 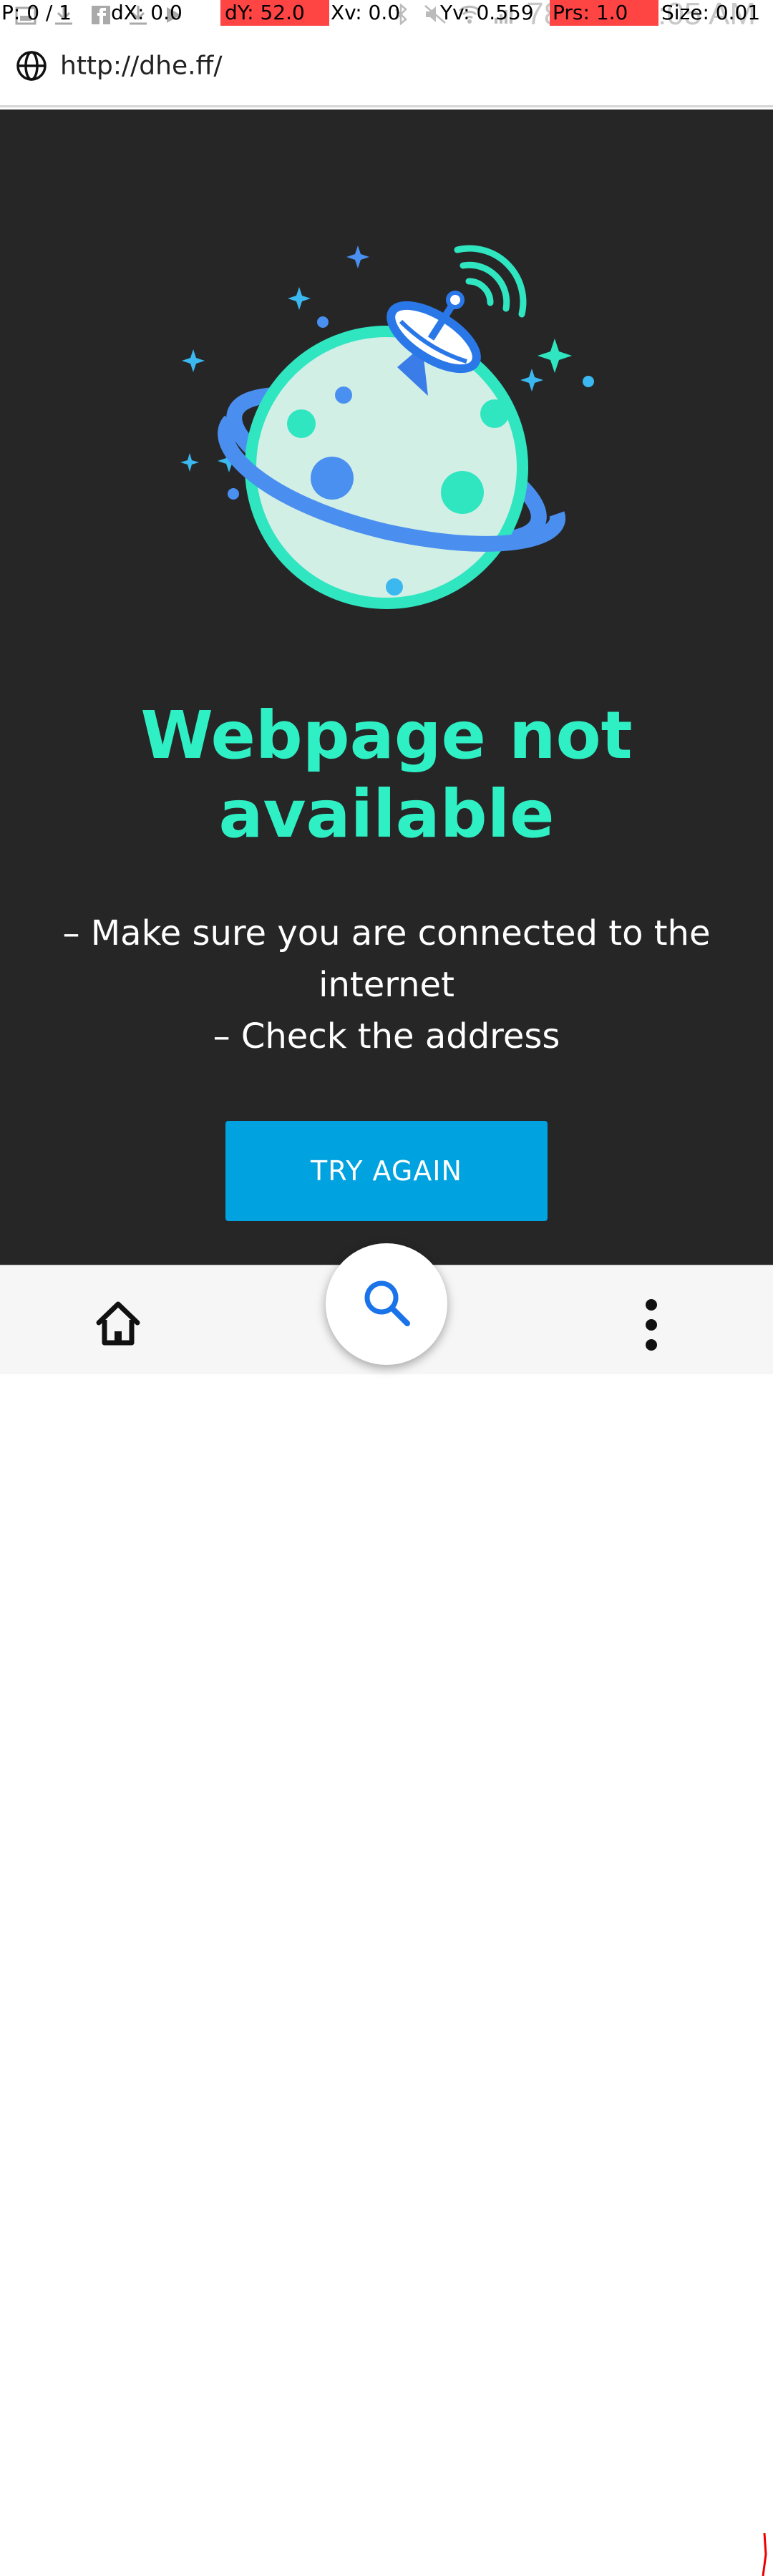 I want to click on error-title-line2: available, so click(x=386, y=814).